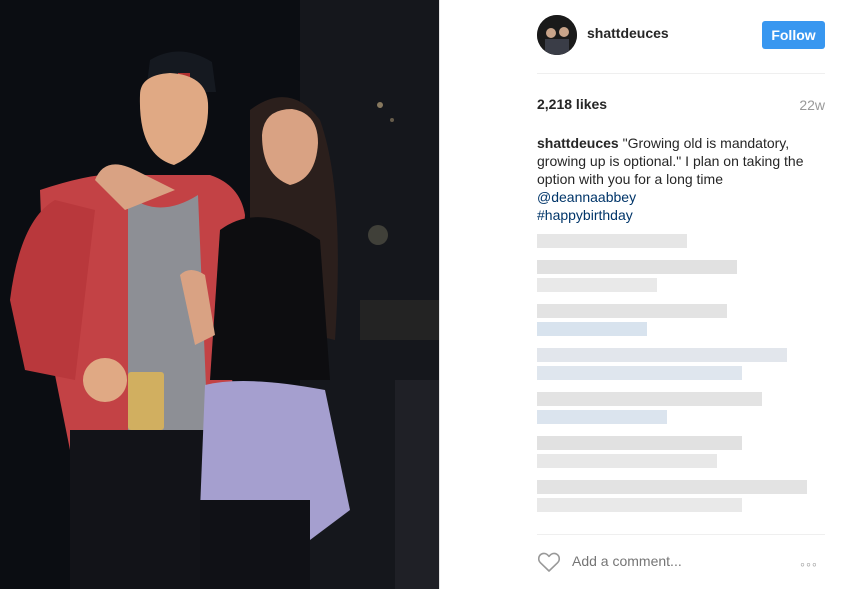 This screenshot has width=848, height=589. Describe the element at coordinates (572, 104) in the screenshot. I see `likes-count: 2,218 likes` at that location.